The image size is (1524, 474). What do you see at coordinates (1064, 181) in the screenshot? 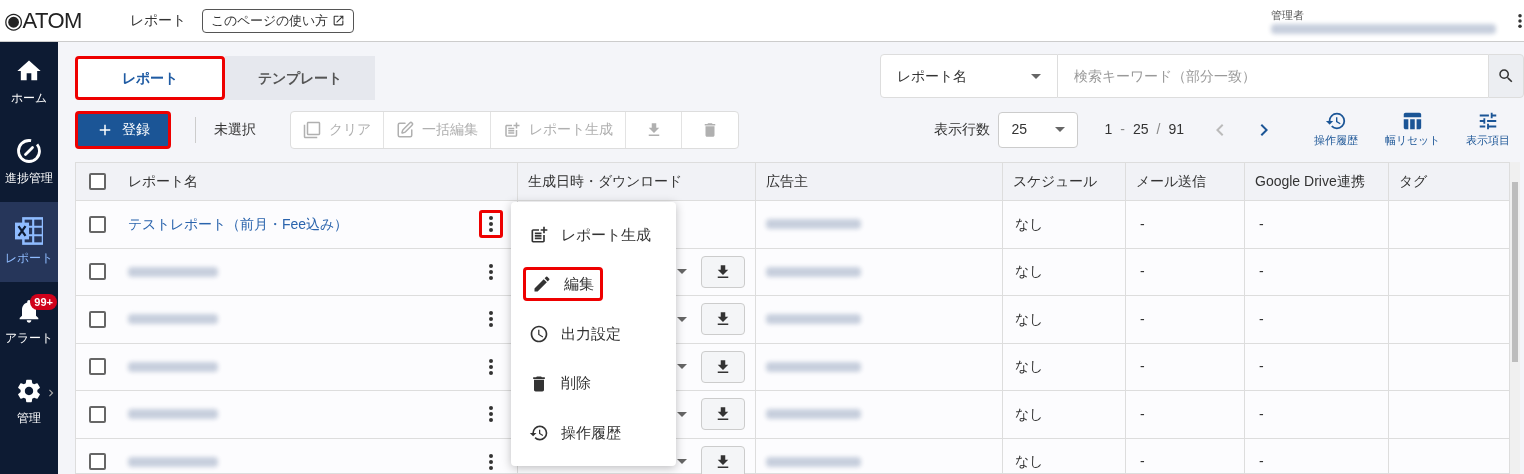
I see `column-header: スケジュール` at bounding box center [1064, 181].